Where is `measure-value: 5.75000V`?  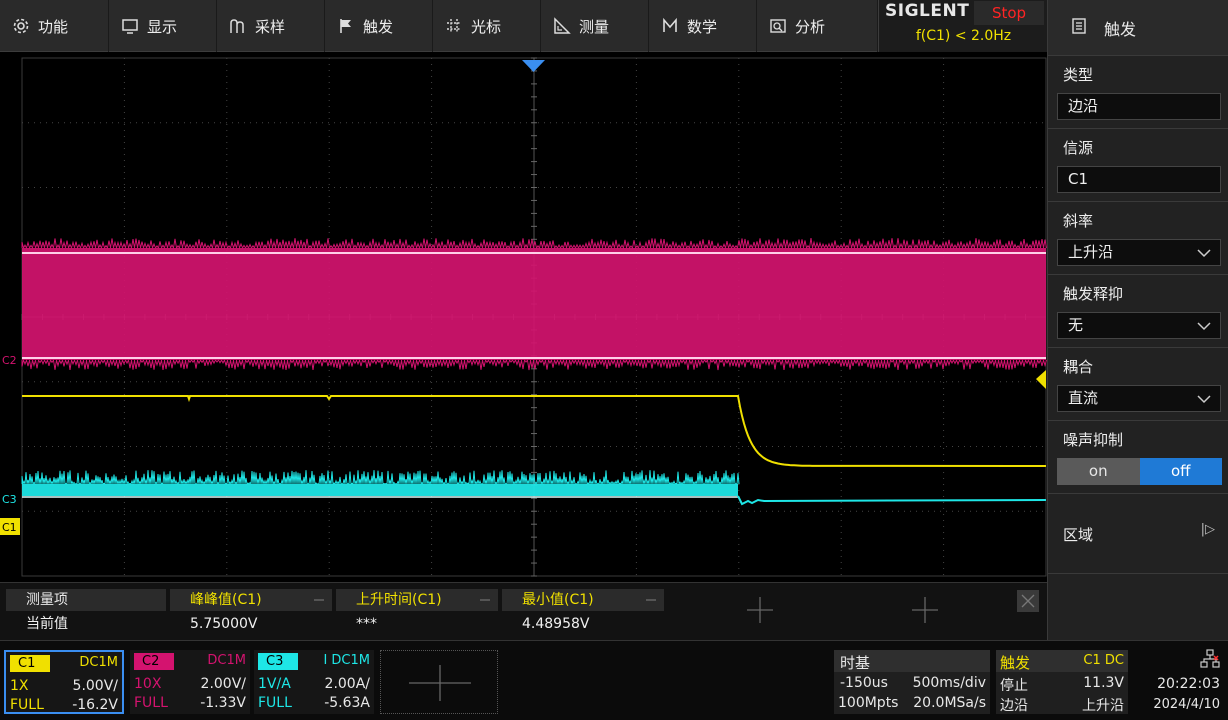
measure-value: 5.75000V is located at coordinates (224, 624).